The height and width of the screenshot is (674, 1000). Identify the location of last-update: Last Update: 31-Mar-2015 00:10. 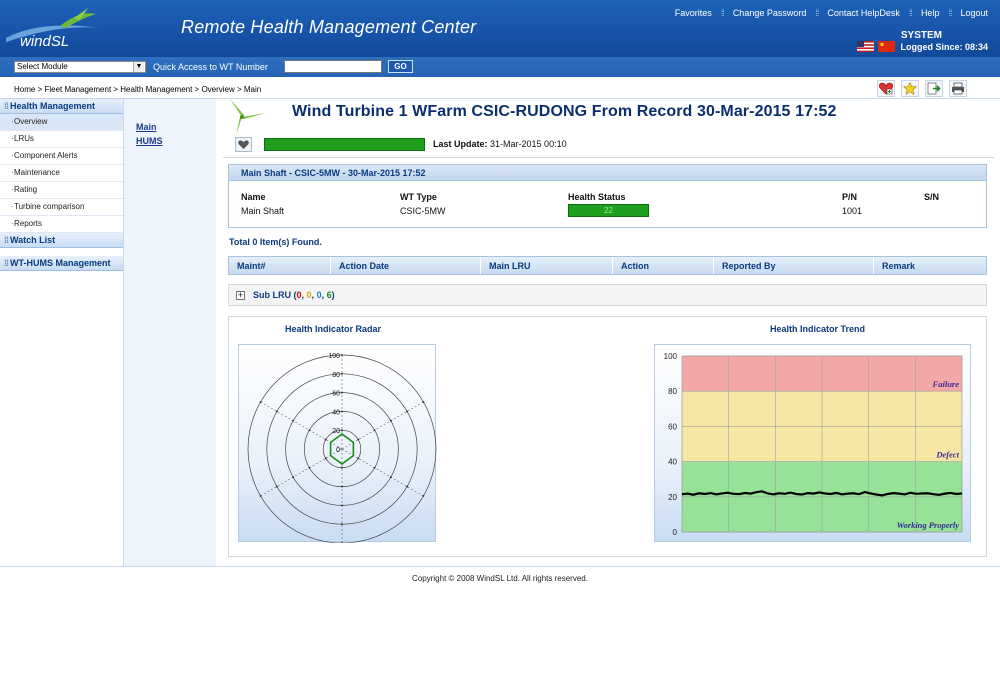
(500, 144).